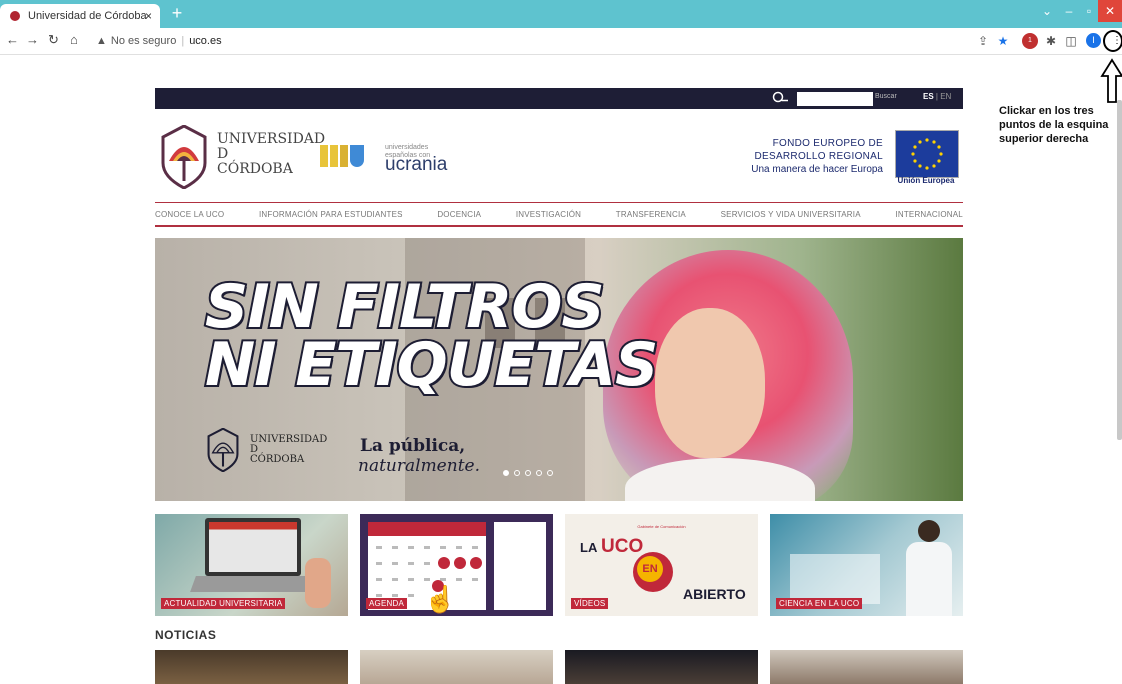 This screenshot has height=684, width=1122. Describe the element at coordinates (928, 96) in the screenshot. I see `lang-es-link: ES` at that location.